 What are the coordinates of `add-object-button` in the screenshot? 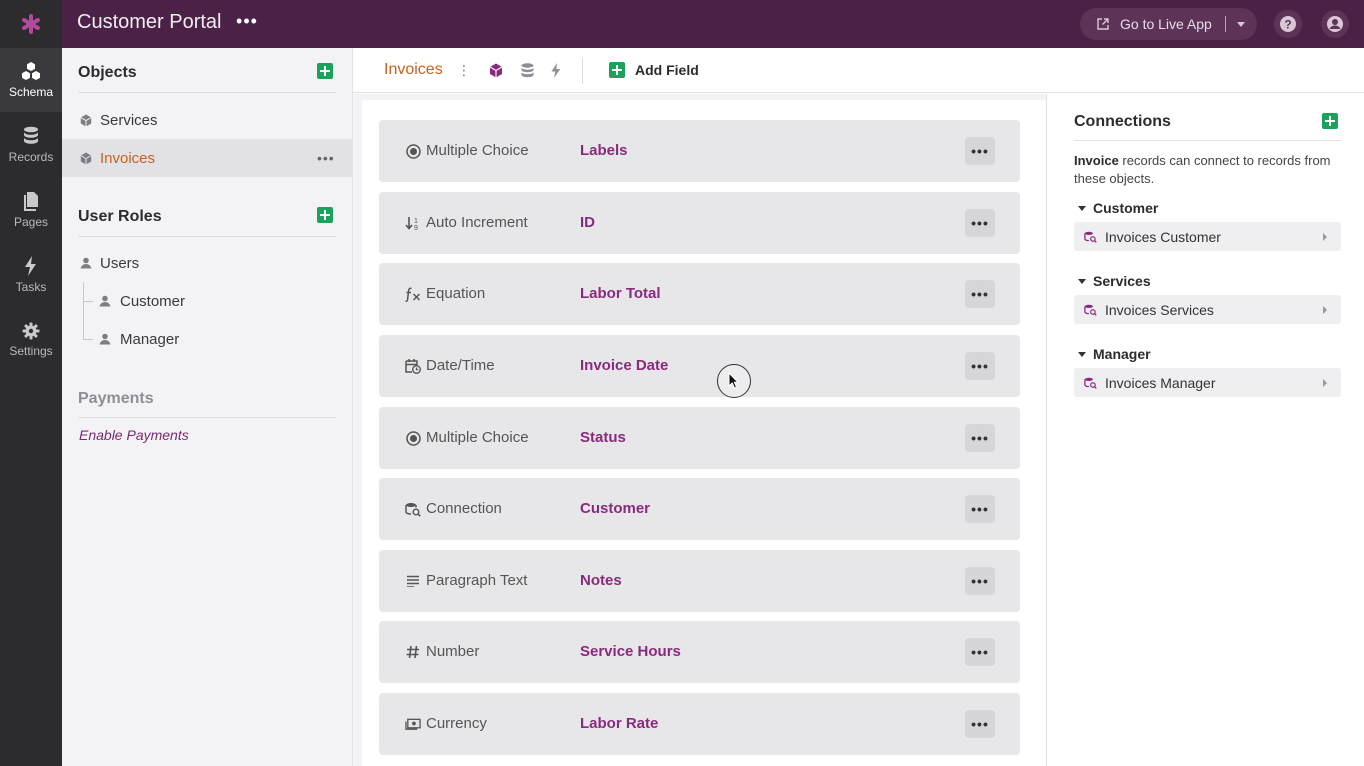 It's located at (325, 71).